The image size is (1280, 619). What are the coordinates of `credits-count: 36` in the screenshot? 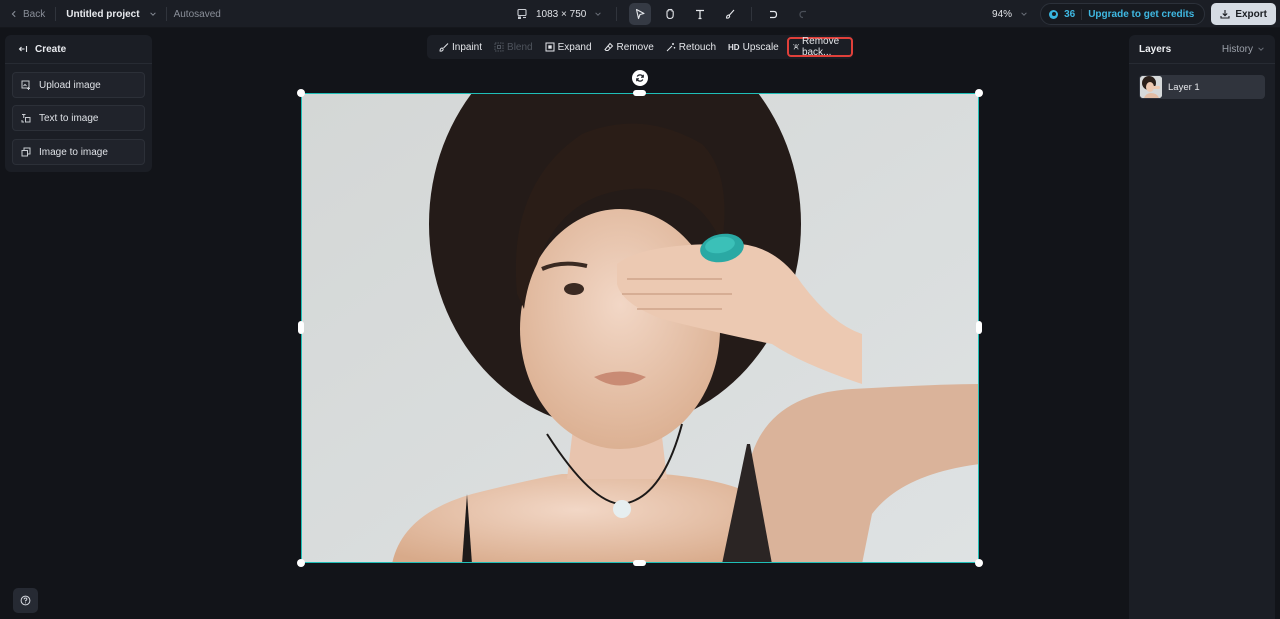 It's located at (1070, 14).